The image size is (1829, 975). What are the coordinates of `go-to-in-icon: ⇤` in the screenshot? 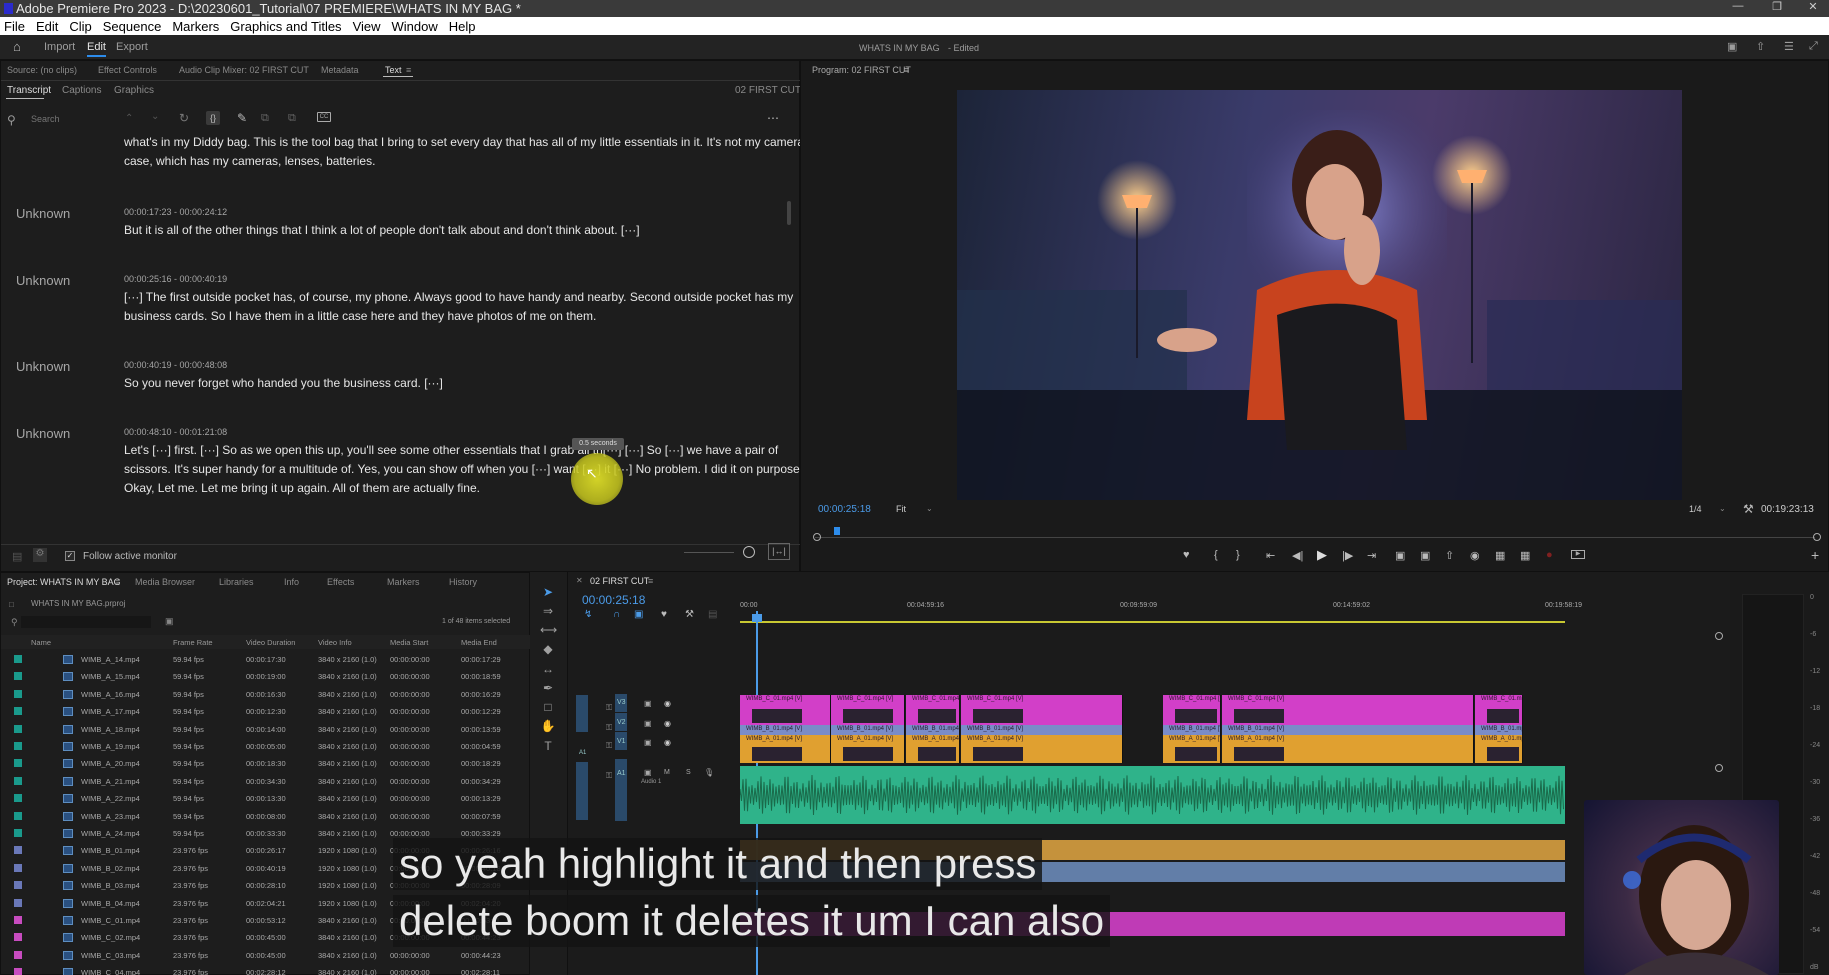 It's located at (1270, 555).